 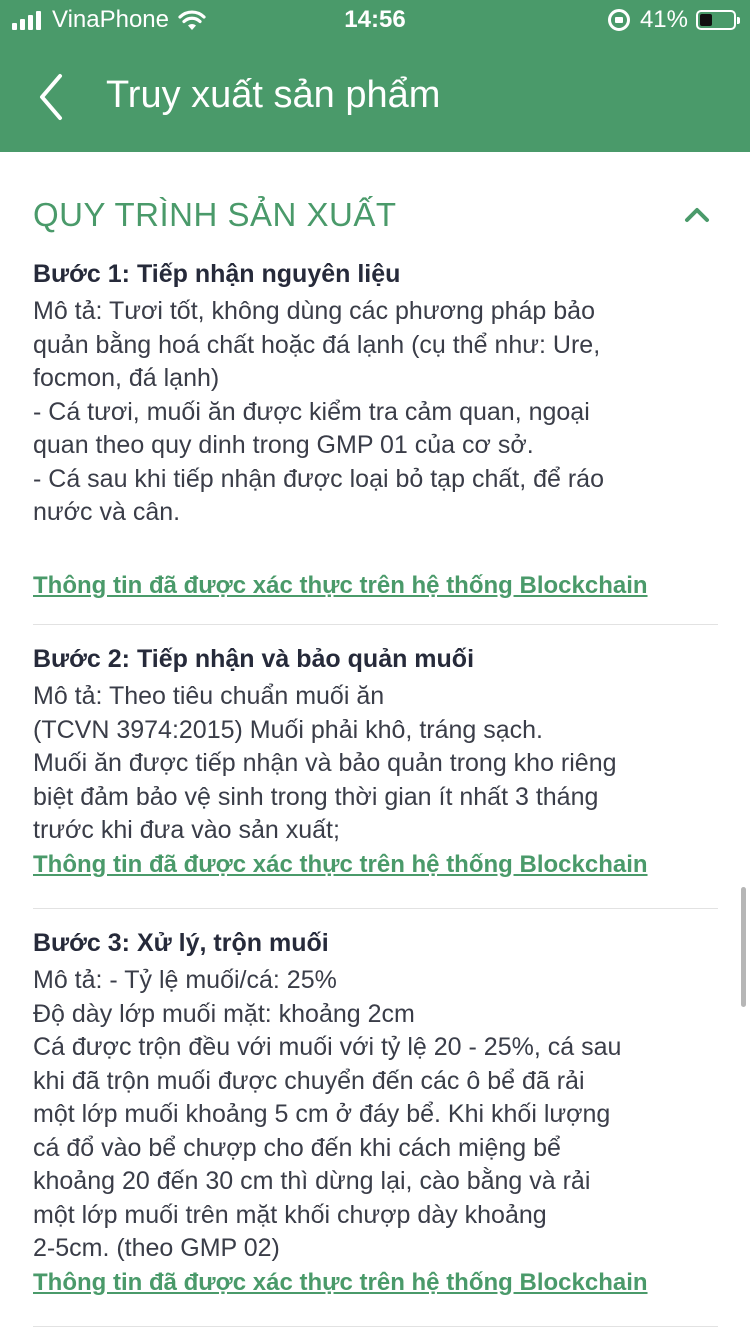 I want to click on status-right: 41%, so click(x=673, y=20).